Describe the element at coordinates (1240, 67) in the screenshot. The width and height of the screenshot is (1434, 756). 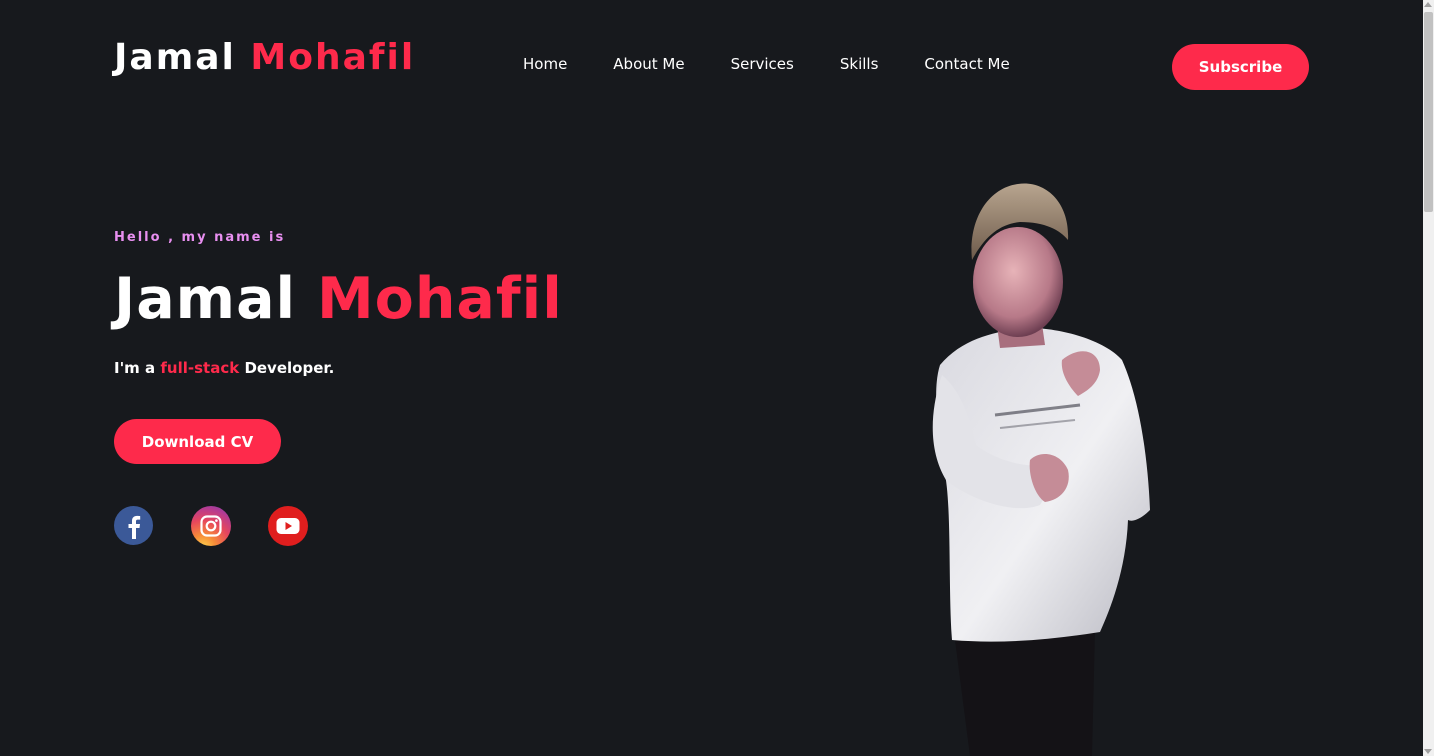
I see `subscribe-button: Subscribe` at that location.